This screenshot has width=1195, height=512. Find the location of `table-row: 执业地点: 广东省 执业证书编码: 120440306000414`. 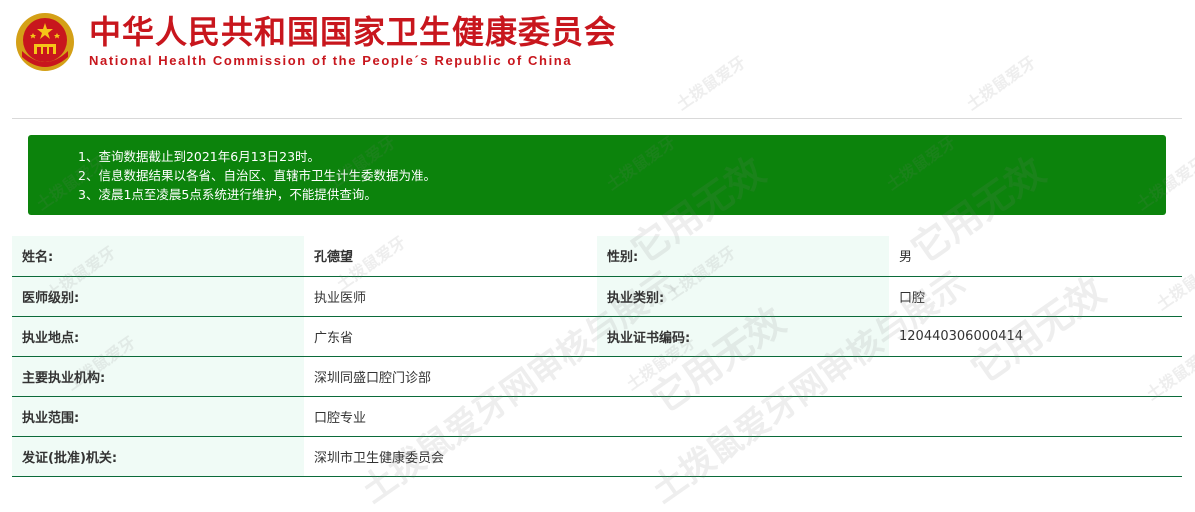

table-row: 执业地点: 广东省 执业证书编码: 120440306000414 is located at coordinates (597, 336).